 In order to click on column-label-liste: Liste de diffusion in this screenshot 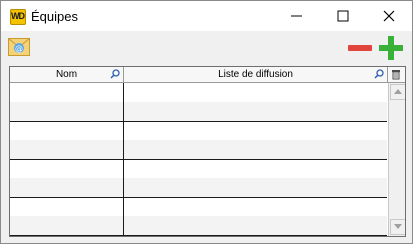, I will do `click(255, 74)`.